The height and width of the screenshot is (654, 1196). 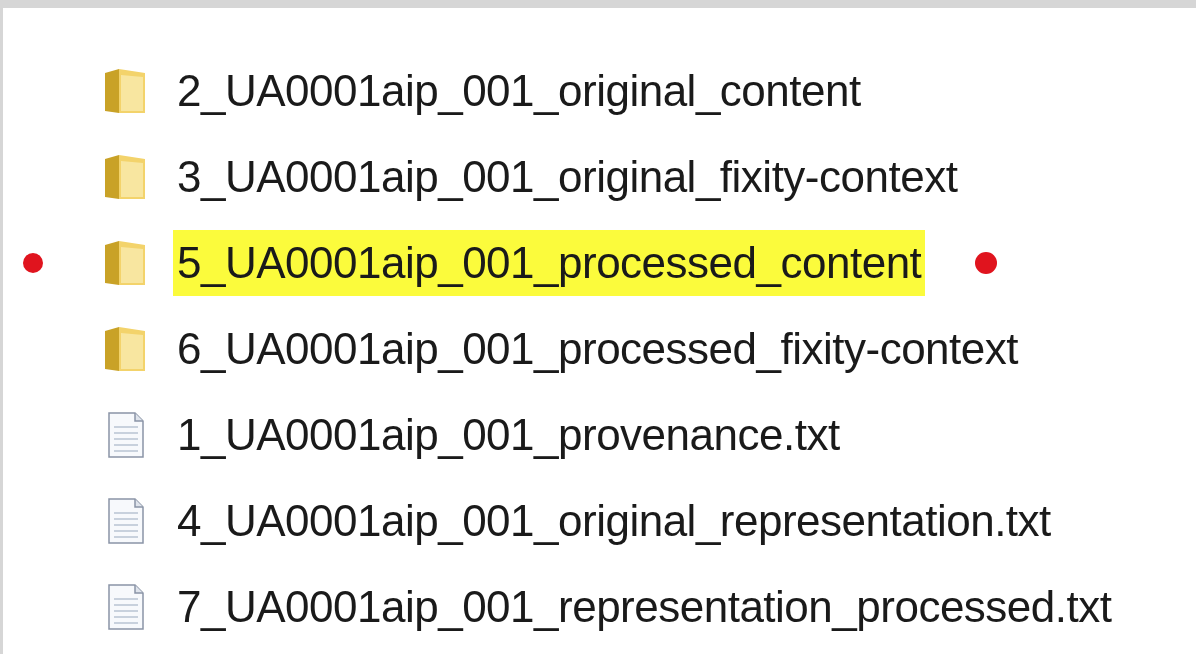 What do you see at coordinates (614, 521) in the screenshot?
I see `file-name: 4_UA0001aip_001_original_representation.txt` at bounding box center [614, 521].